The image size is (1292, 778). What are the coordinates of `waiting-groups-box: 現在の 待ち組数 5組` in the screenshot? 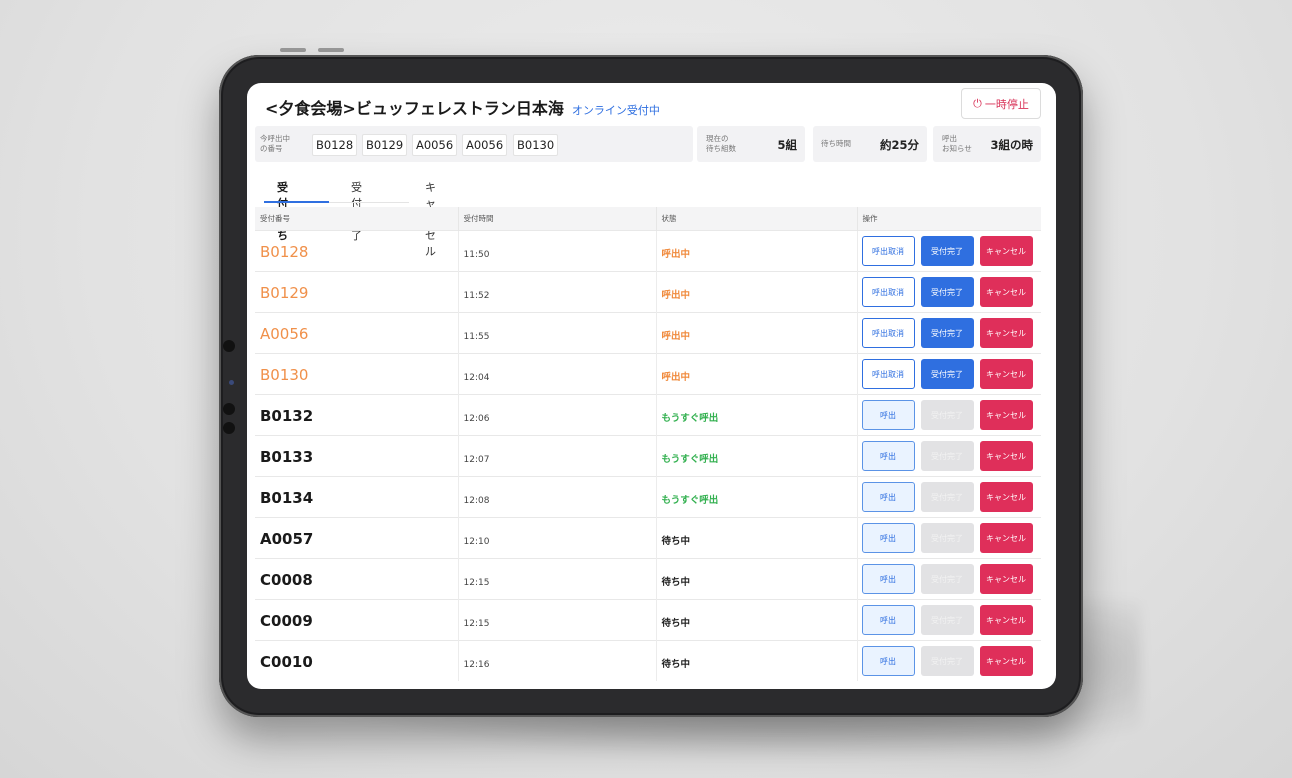 It's located at (751, 144).